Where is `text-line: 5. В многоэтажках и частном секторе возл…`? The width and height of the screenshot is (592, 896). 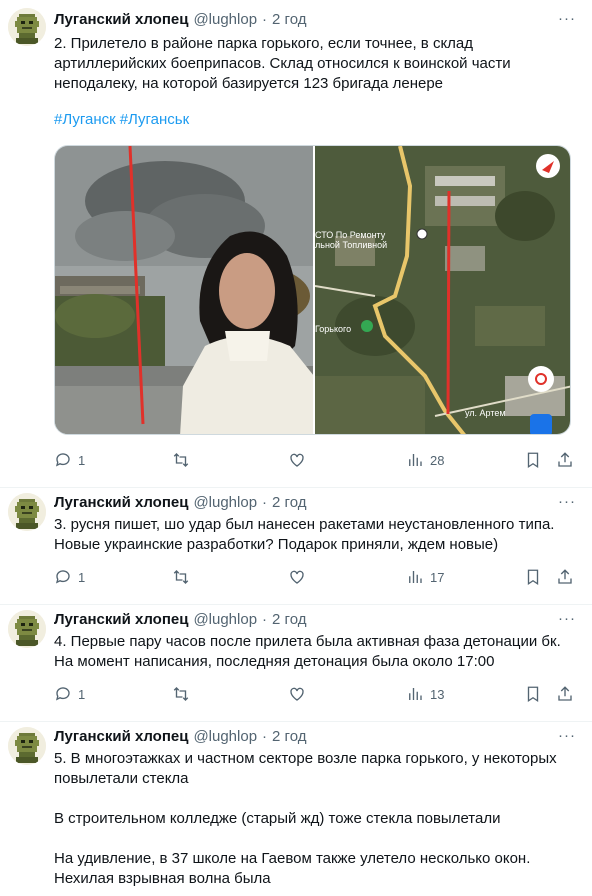 text-line: 5. В многоэтажках и частном секторе возл… is located at coordinates (305, 758).